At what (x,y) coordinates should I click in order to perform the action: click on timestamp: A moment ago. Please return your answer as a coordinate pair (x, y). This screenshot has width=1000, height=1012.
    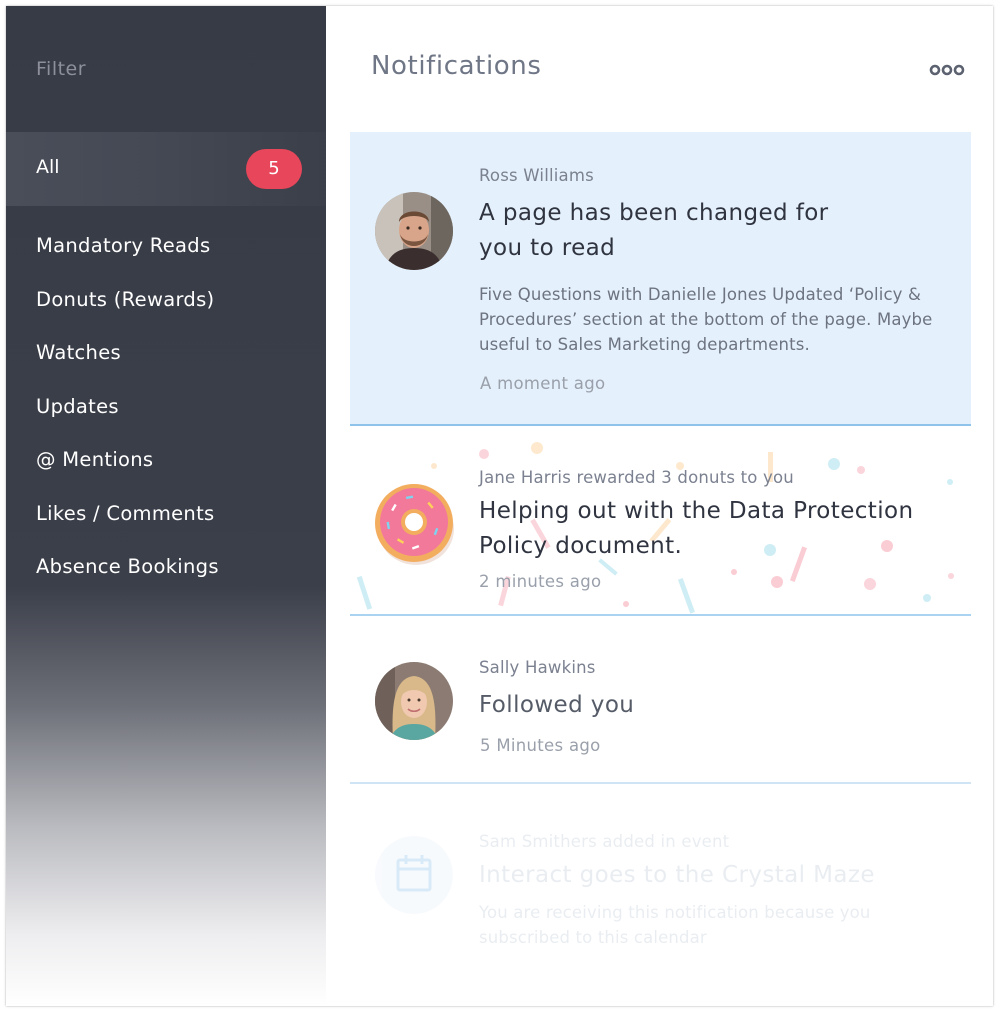
    Looking at the image, I should click on (543, 383).